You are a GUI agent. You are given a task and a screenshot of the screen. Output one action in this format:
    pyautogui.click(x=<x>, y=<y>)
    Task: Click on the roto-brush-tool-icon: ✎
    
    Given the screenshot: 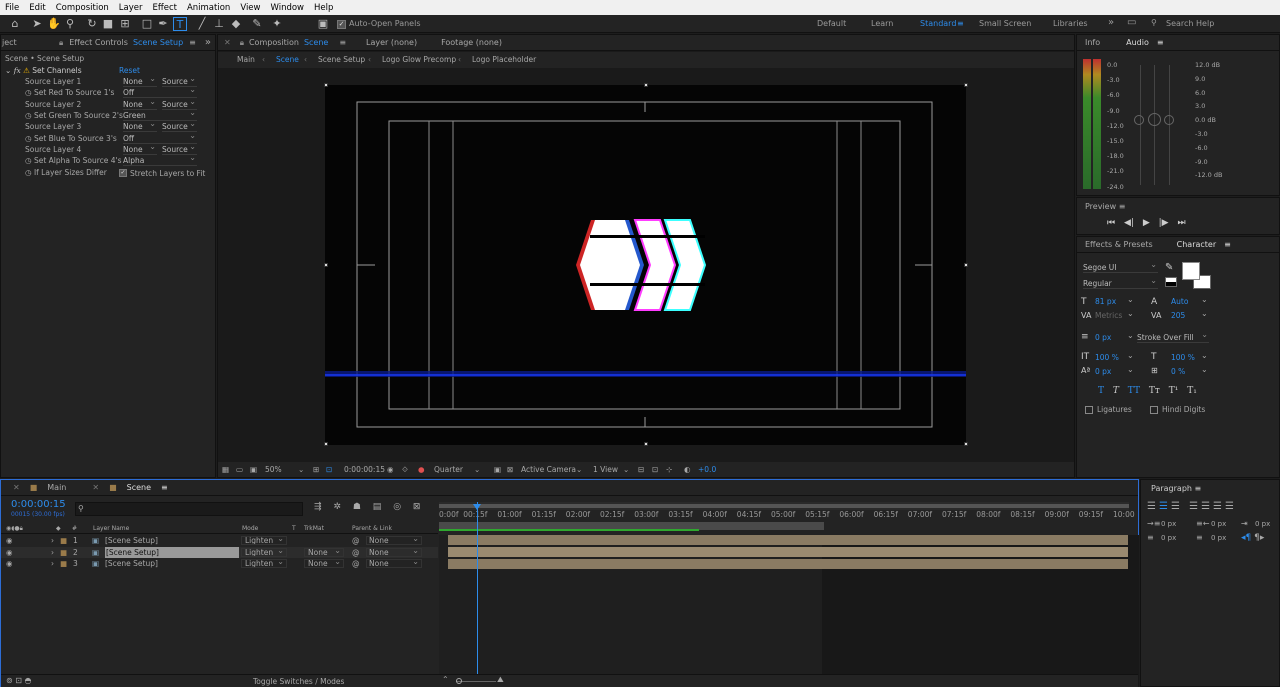 What is the action you would take?
    pyautogui.click(x=257, y=24)
    